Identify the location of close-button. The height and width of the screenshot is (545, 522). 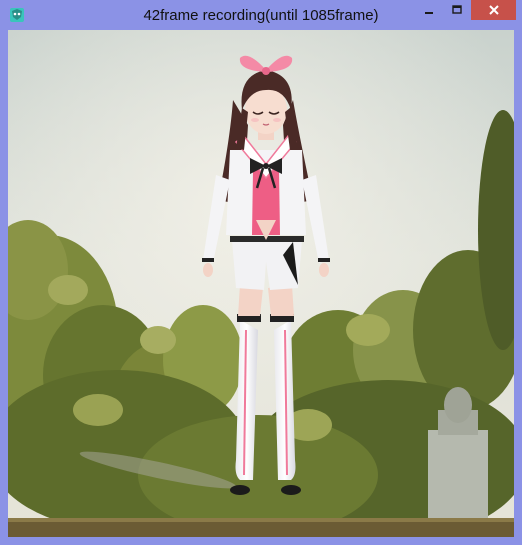
(493, 10).